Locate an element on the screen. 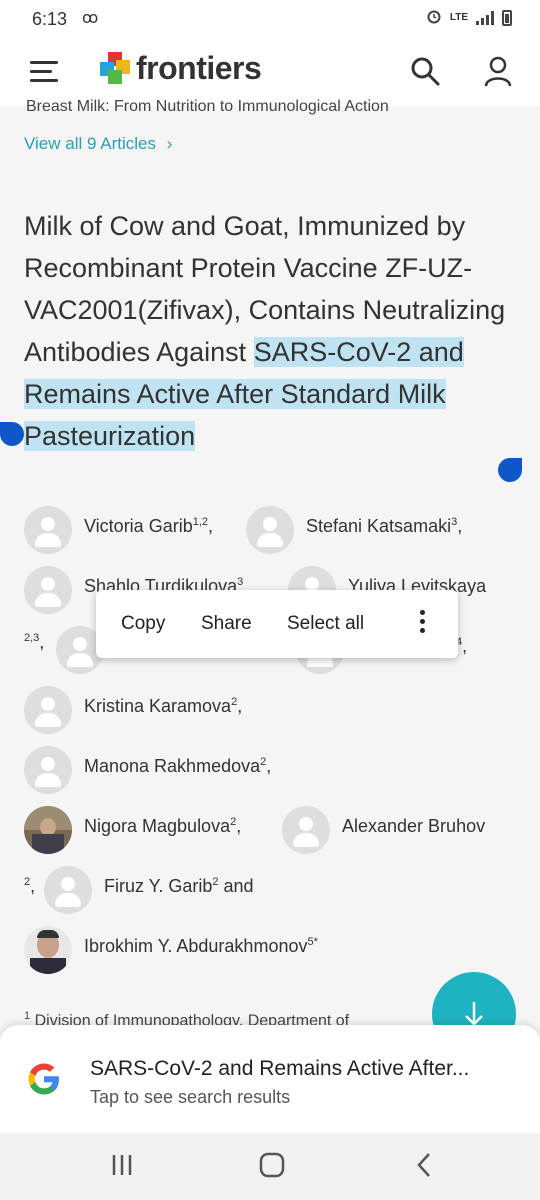 Image resolution: width=540 pixels, height=1200 pixels. home-icon is located at coordinates (272, 1167).